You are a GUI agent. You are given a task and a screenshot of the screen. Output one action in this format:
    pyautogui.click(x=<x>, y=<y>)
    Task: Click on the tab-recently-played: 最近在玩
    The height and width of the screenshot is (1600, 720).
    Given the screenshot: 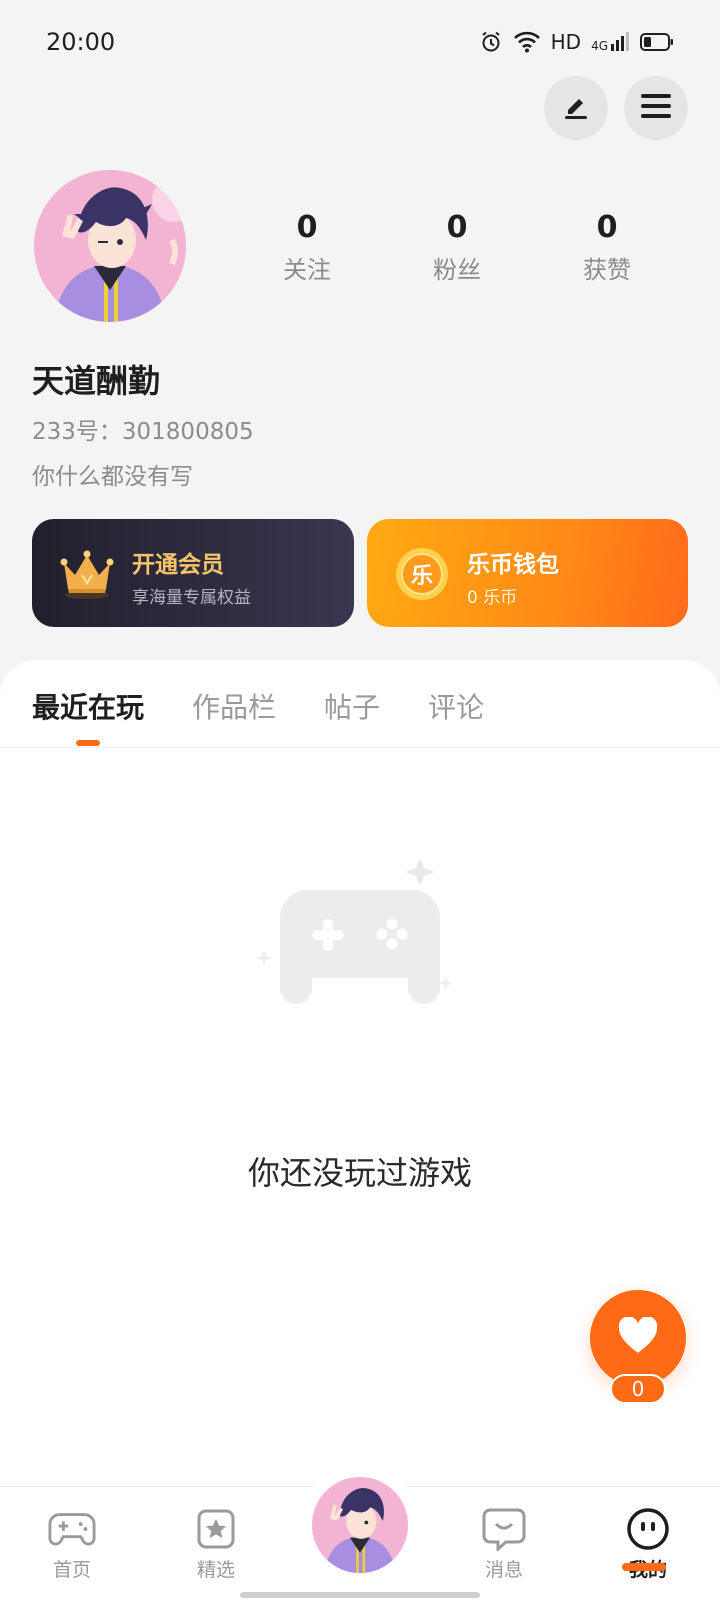 What is the action you would take?
    pyautogui.click(x=88, y=706)
    